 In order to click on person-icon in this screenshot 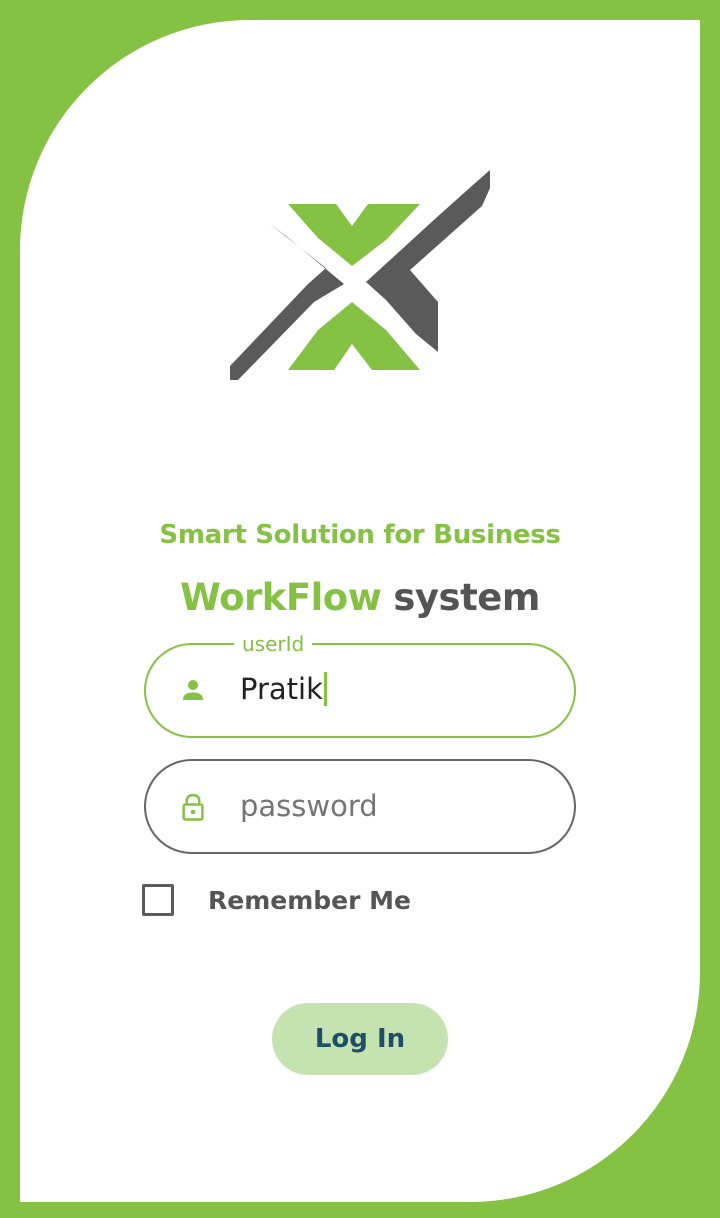, I will do `click(193, 690)`.